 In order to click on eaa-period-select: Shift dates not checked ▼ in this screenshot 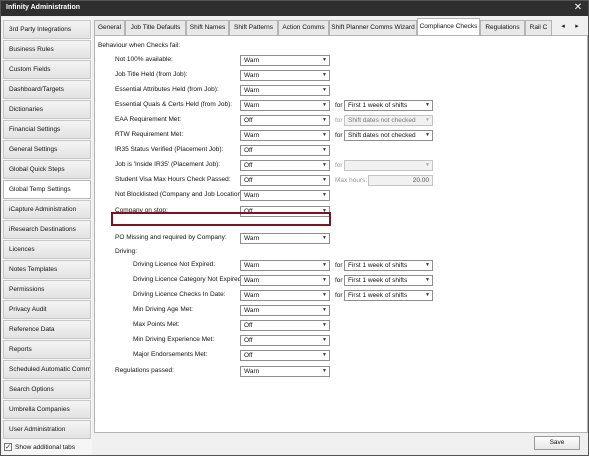, I will do `click(388, 120)`.